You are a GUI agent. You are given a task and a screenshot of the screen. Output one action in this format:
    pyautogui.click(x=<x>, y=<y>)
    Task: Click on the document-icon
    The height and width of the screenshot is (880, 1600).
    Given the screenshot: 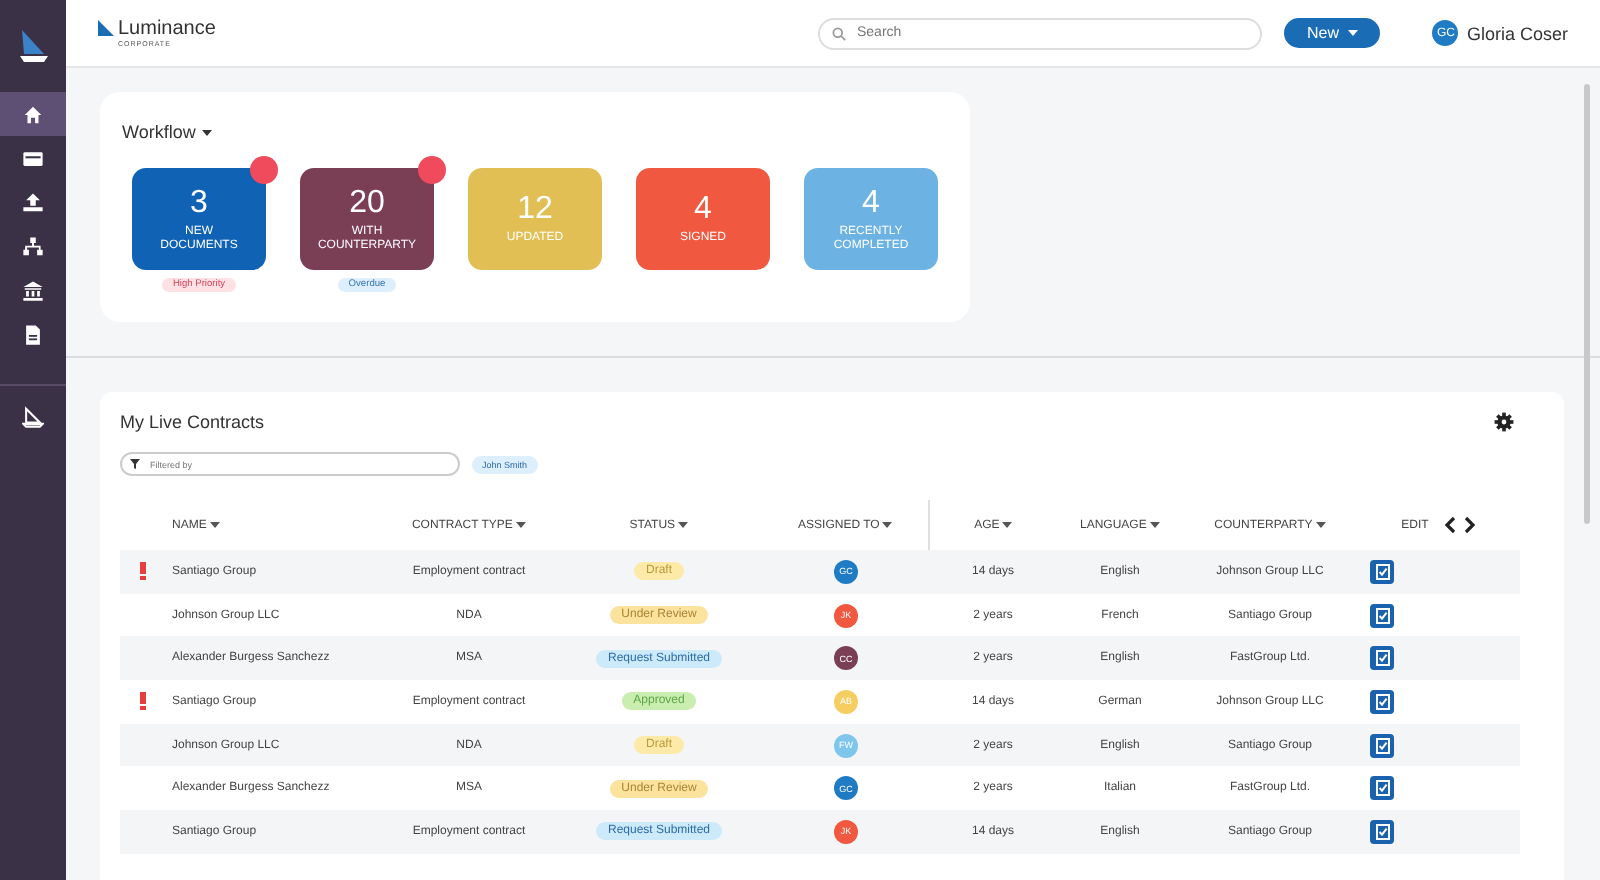 What is the action you would take?
    pyautogui.click(x=33, y=334)
    